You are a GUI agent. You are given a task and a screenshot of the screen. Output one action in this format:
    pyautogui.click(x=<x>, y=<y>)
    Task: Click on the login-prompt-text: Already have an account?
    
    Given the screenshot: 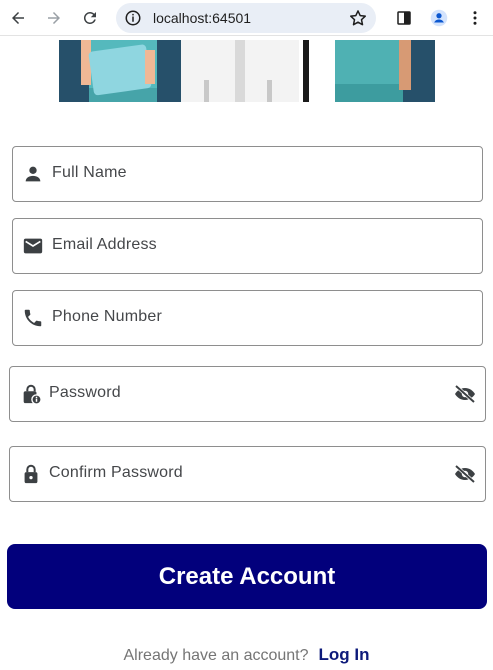 What is the action you would take?
    pyautogui.click(x=216, y=655)
    